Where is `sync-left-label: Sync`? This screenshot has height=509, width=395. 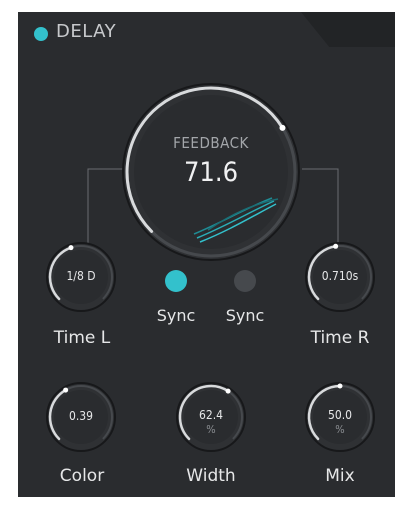
sync-left-label: Sync is located at coordinates (176, 315).